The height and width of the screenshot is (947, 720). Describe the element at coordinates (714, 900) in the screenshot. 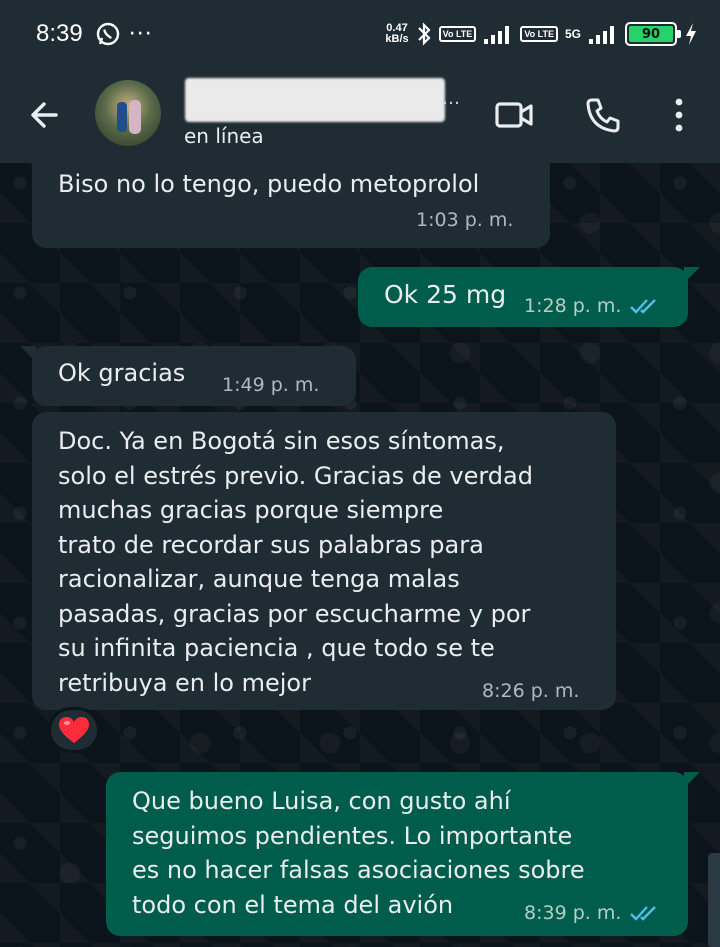

I see `scroll-to-bottom-handle` at that location.